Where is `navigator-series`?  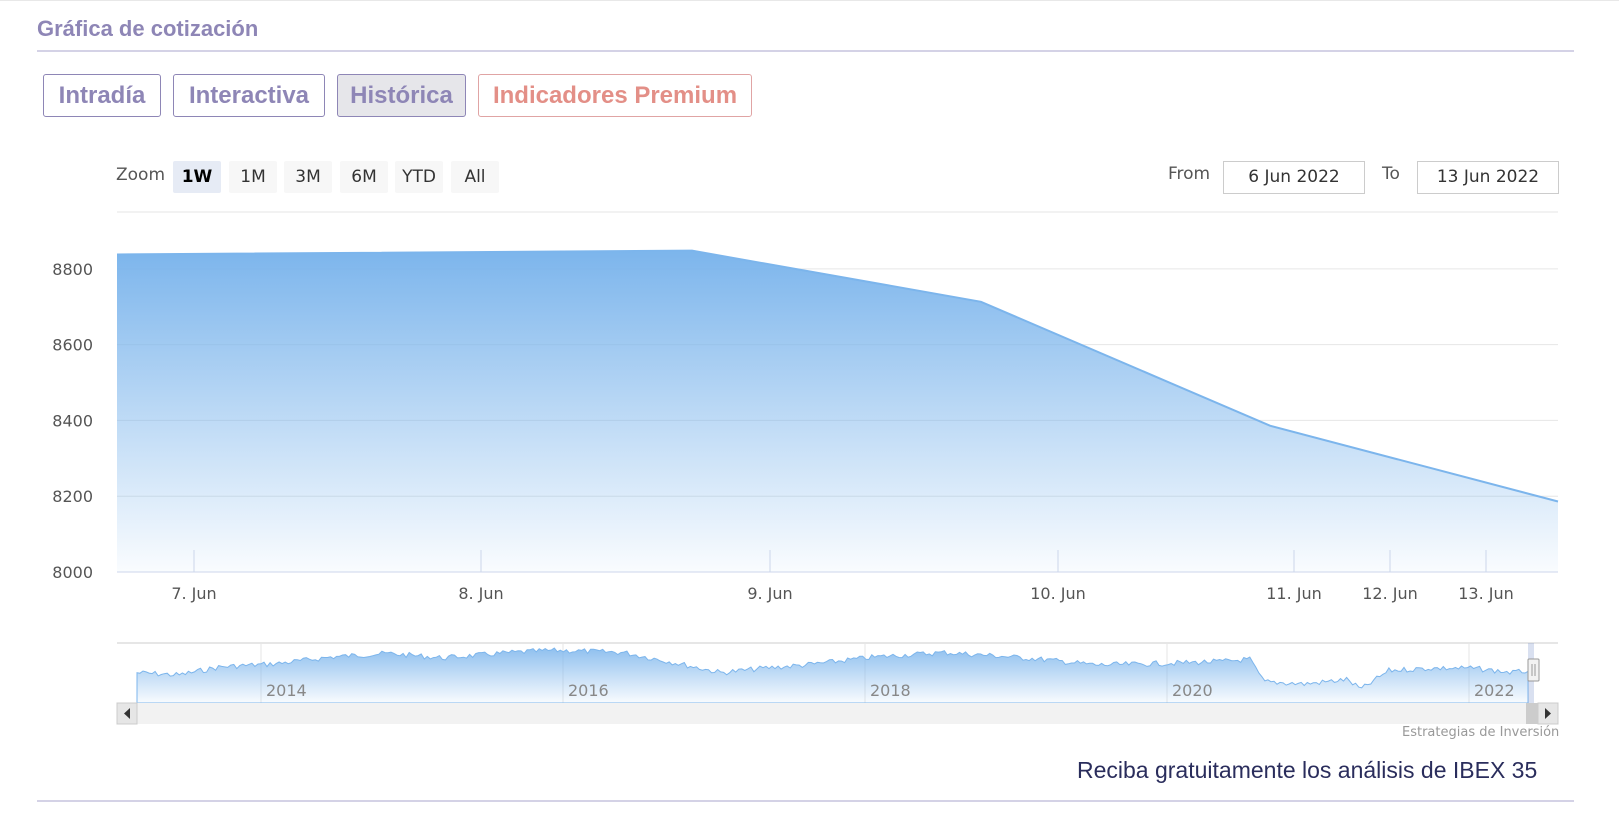
navigator-series is located at coordinates (832, 675).